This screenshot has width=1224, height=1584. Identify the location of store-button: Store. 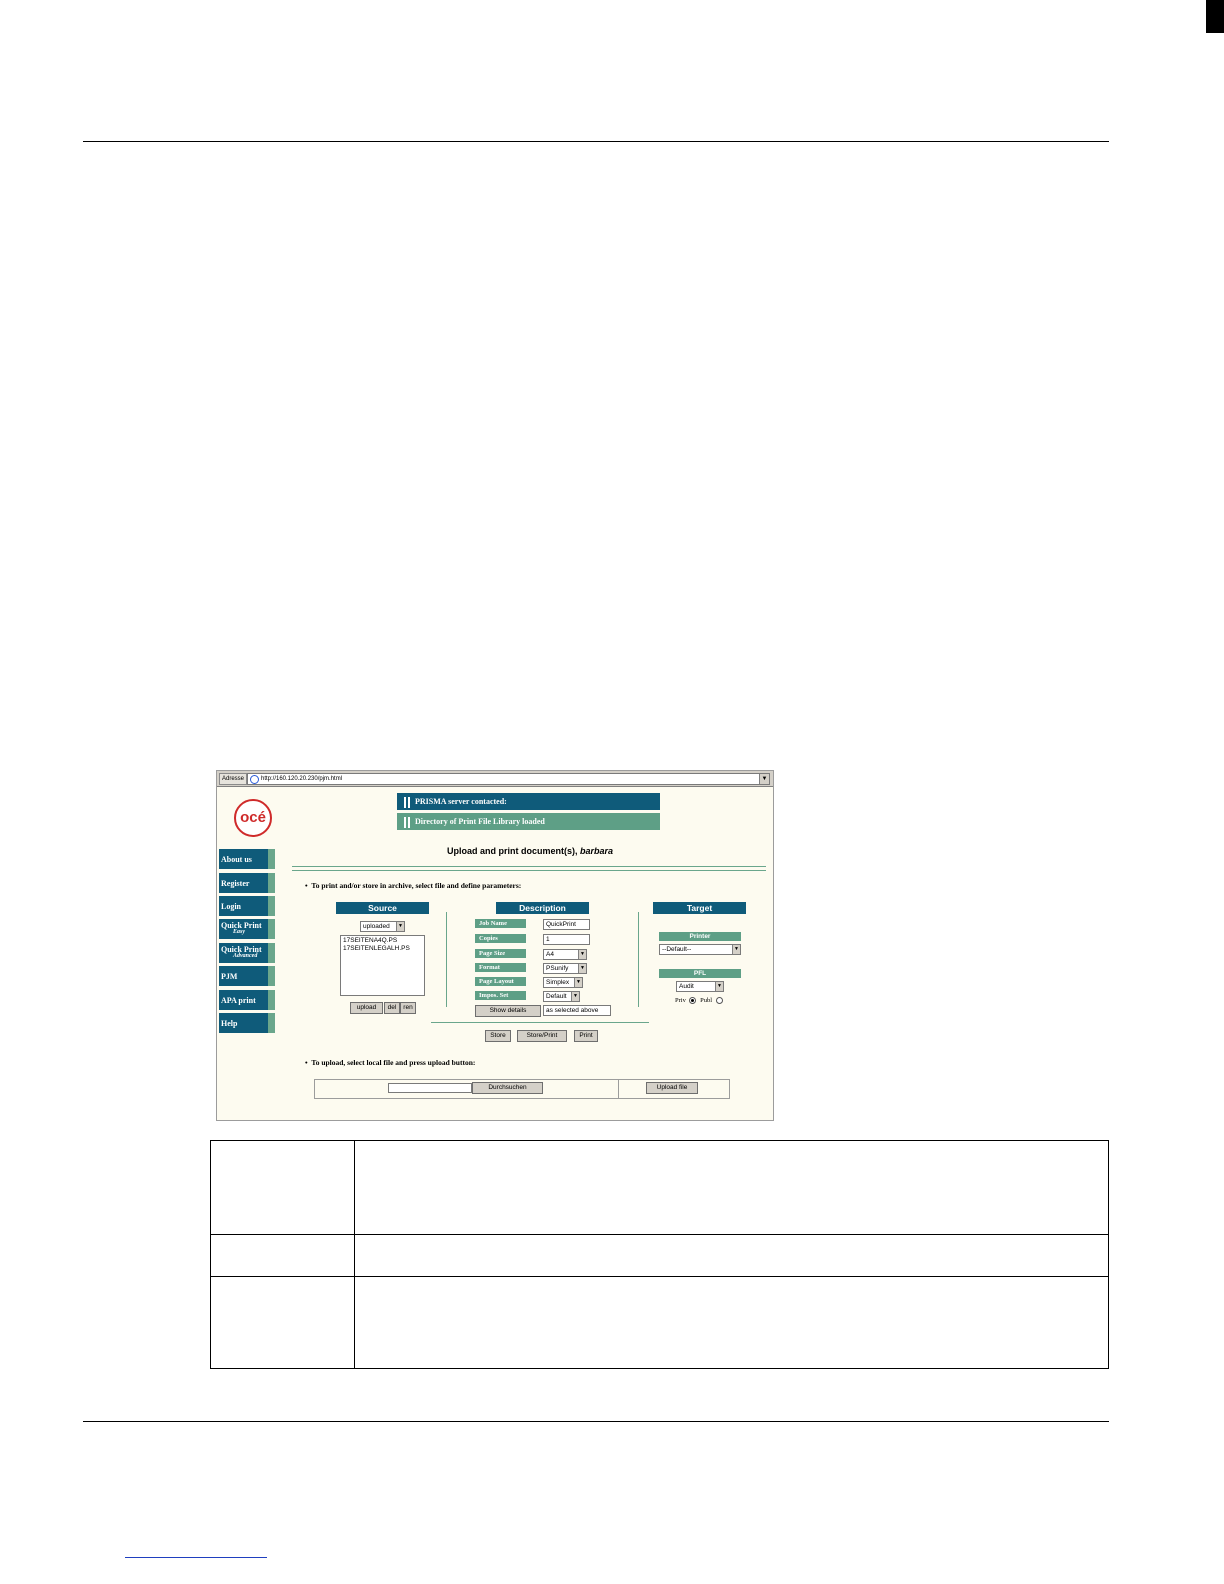
(498, 1036).